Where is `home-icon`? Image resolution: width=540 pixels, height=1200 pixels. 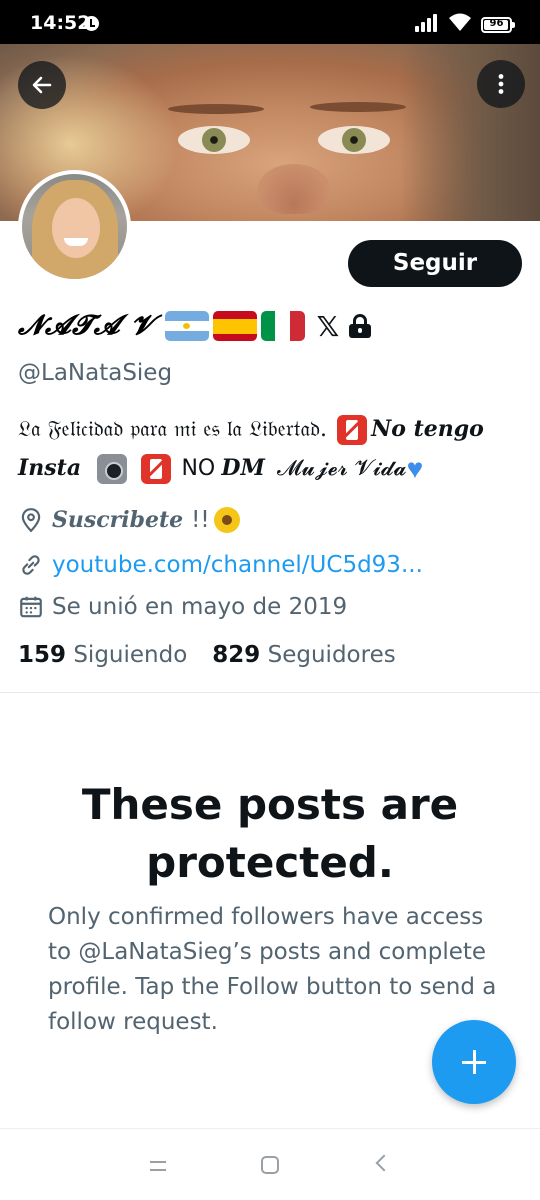 home-icon is located at coordinates (270, 1165).